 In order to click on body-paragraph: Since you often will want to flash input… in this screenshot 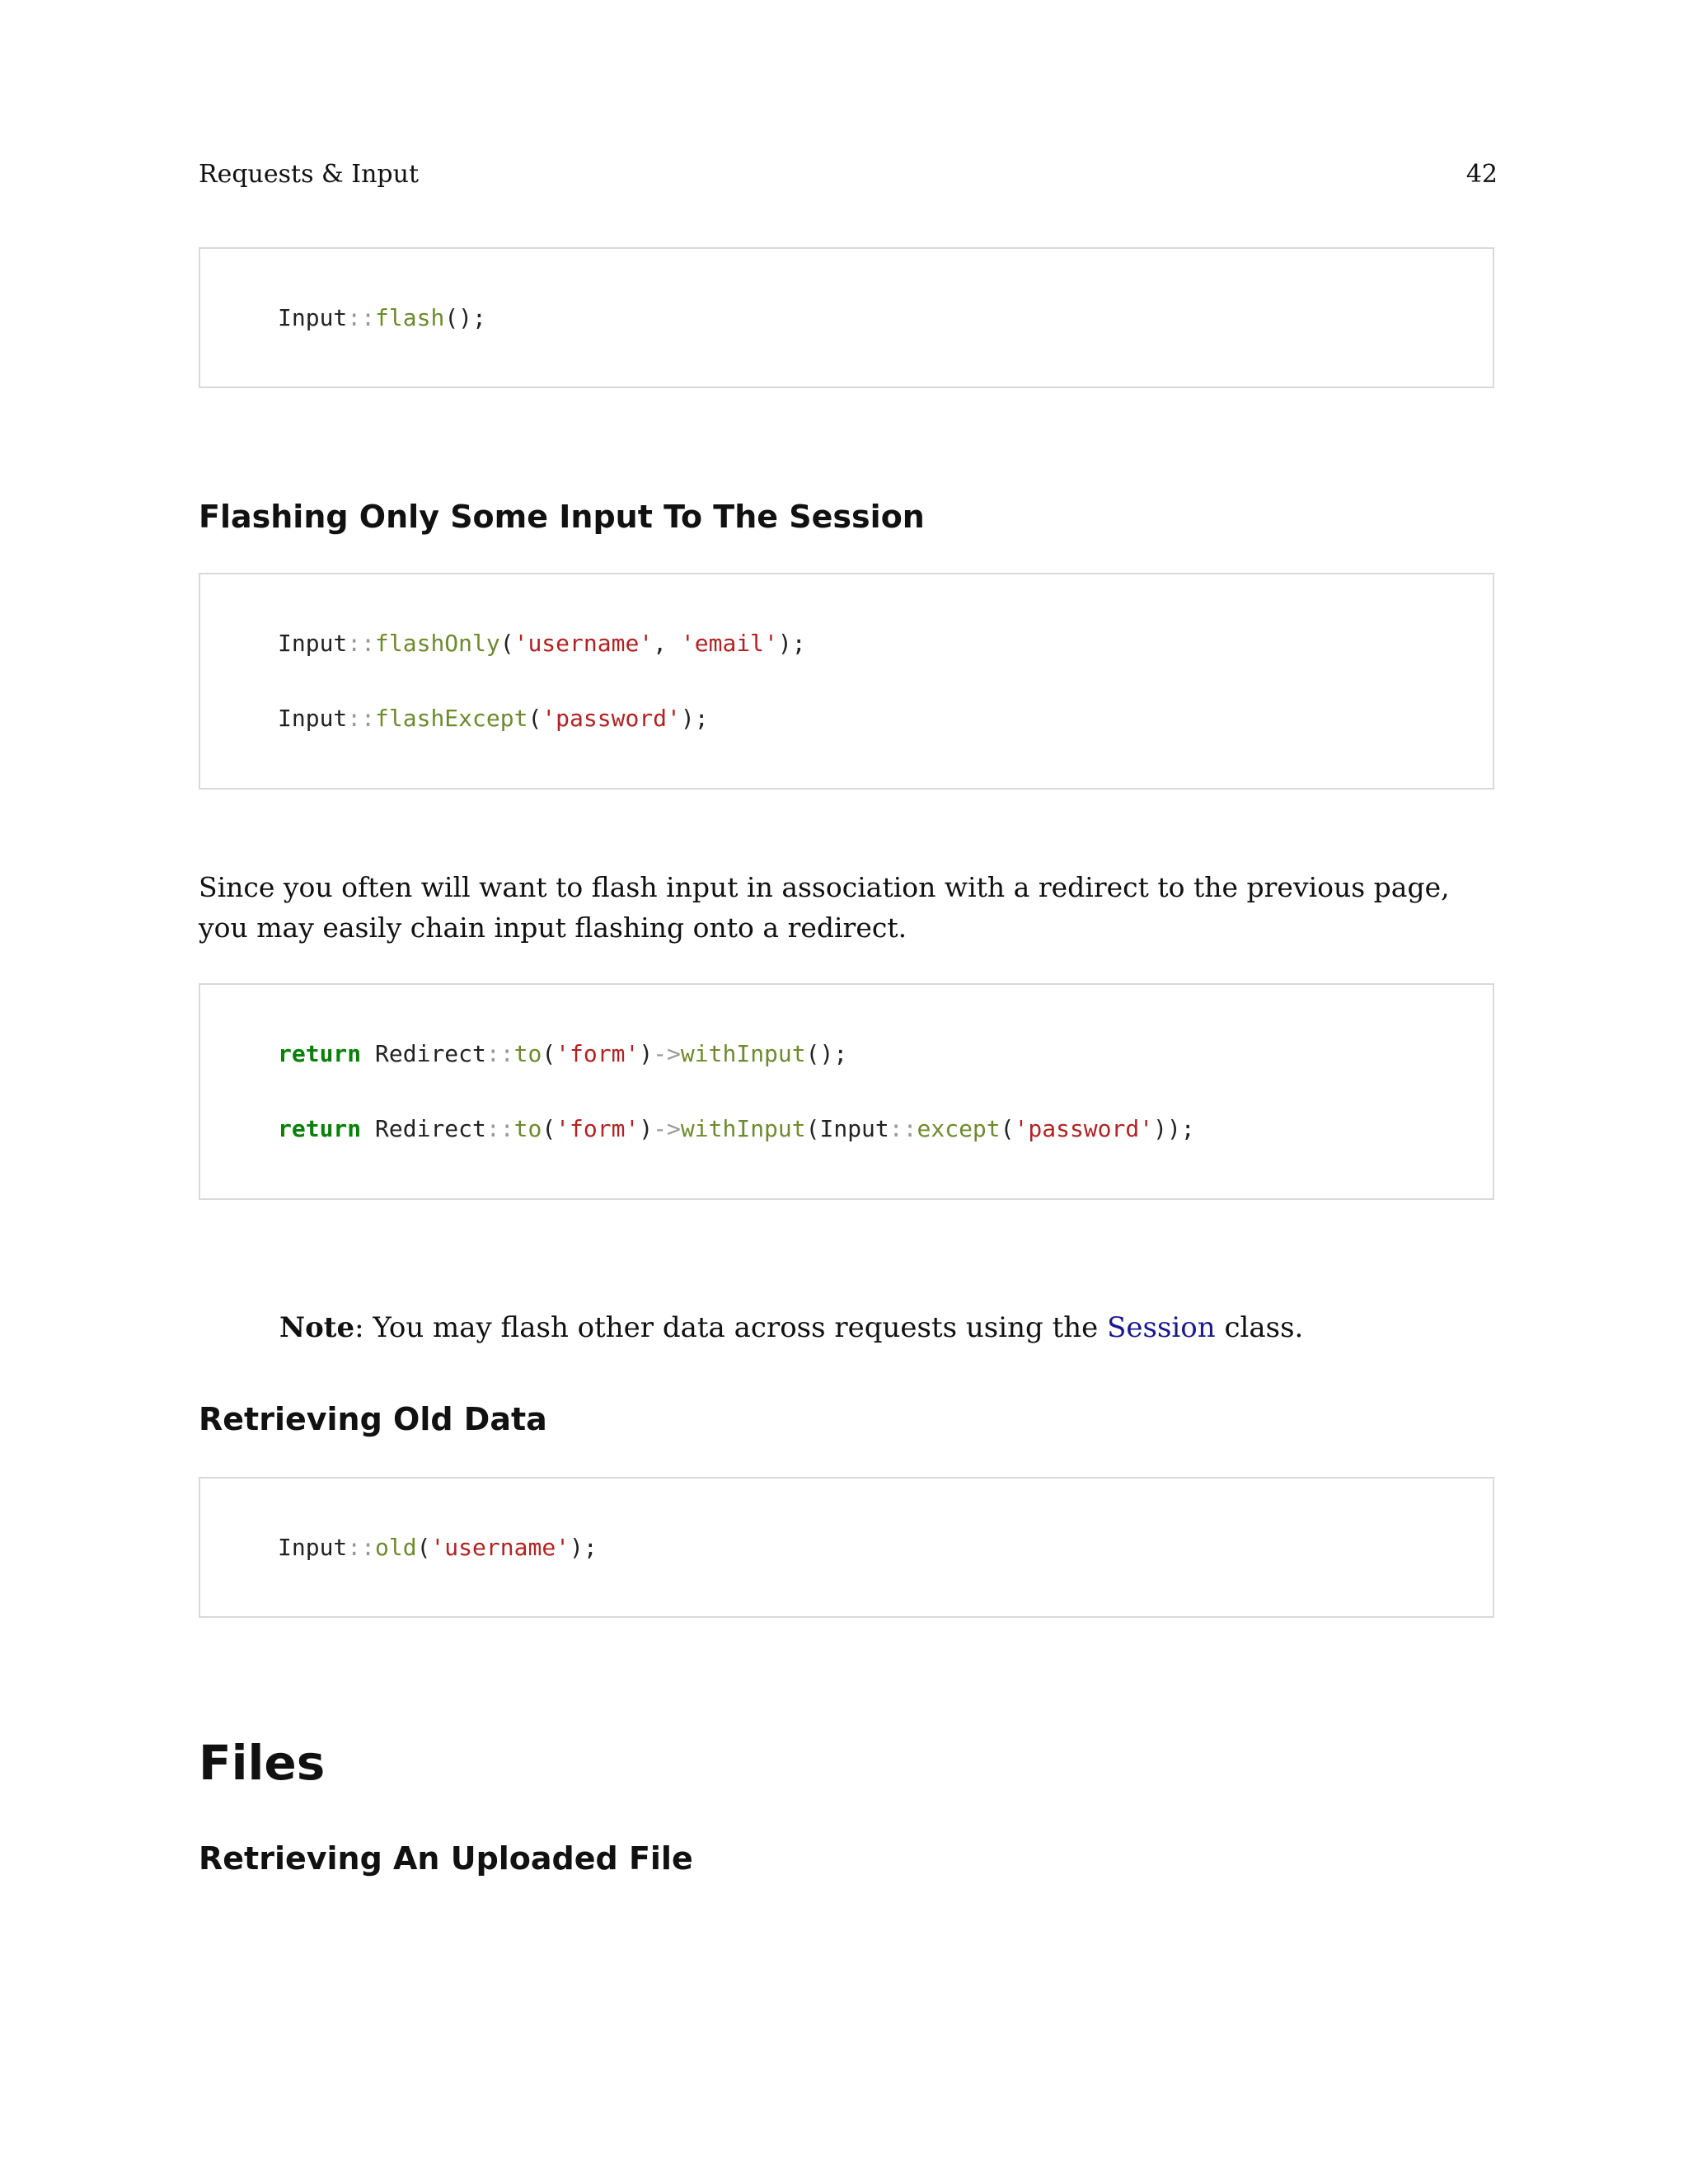, I will do `click(825, 907)`.